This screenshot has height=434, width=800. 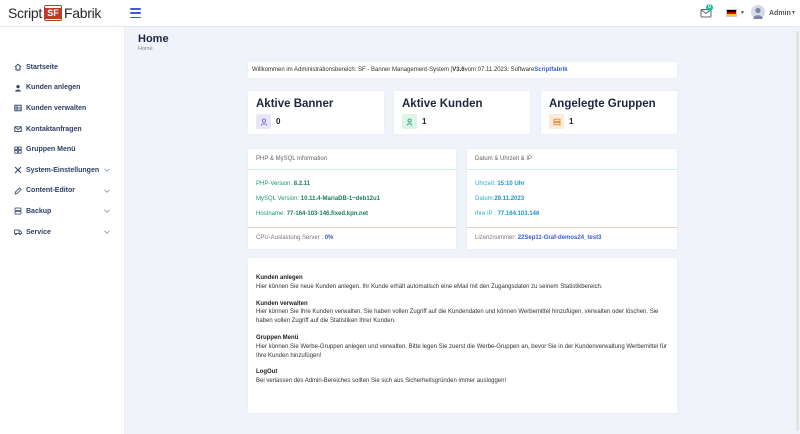 What do you see at coordinates (409, 121) in the screenshot?
I see `user-check-icon` at bounding box center [409, 121].